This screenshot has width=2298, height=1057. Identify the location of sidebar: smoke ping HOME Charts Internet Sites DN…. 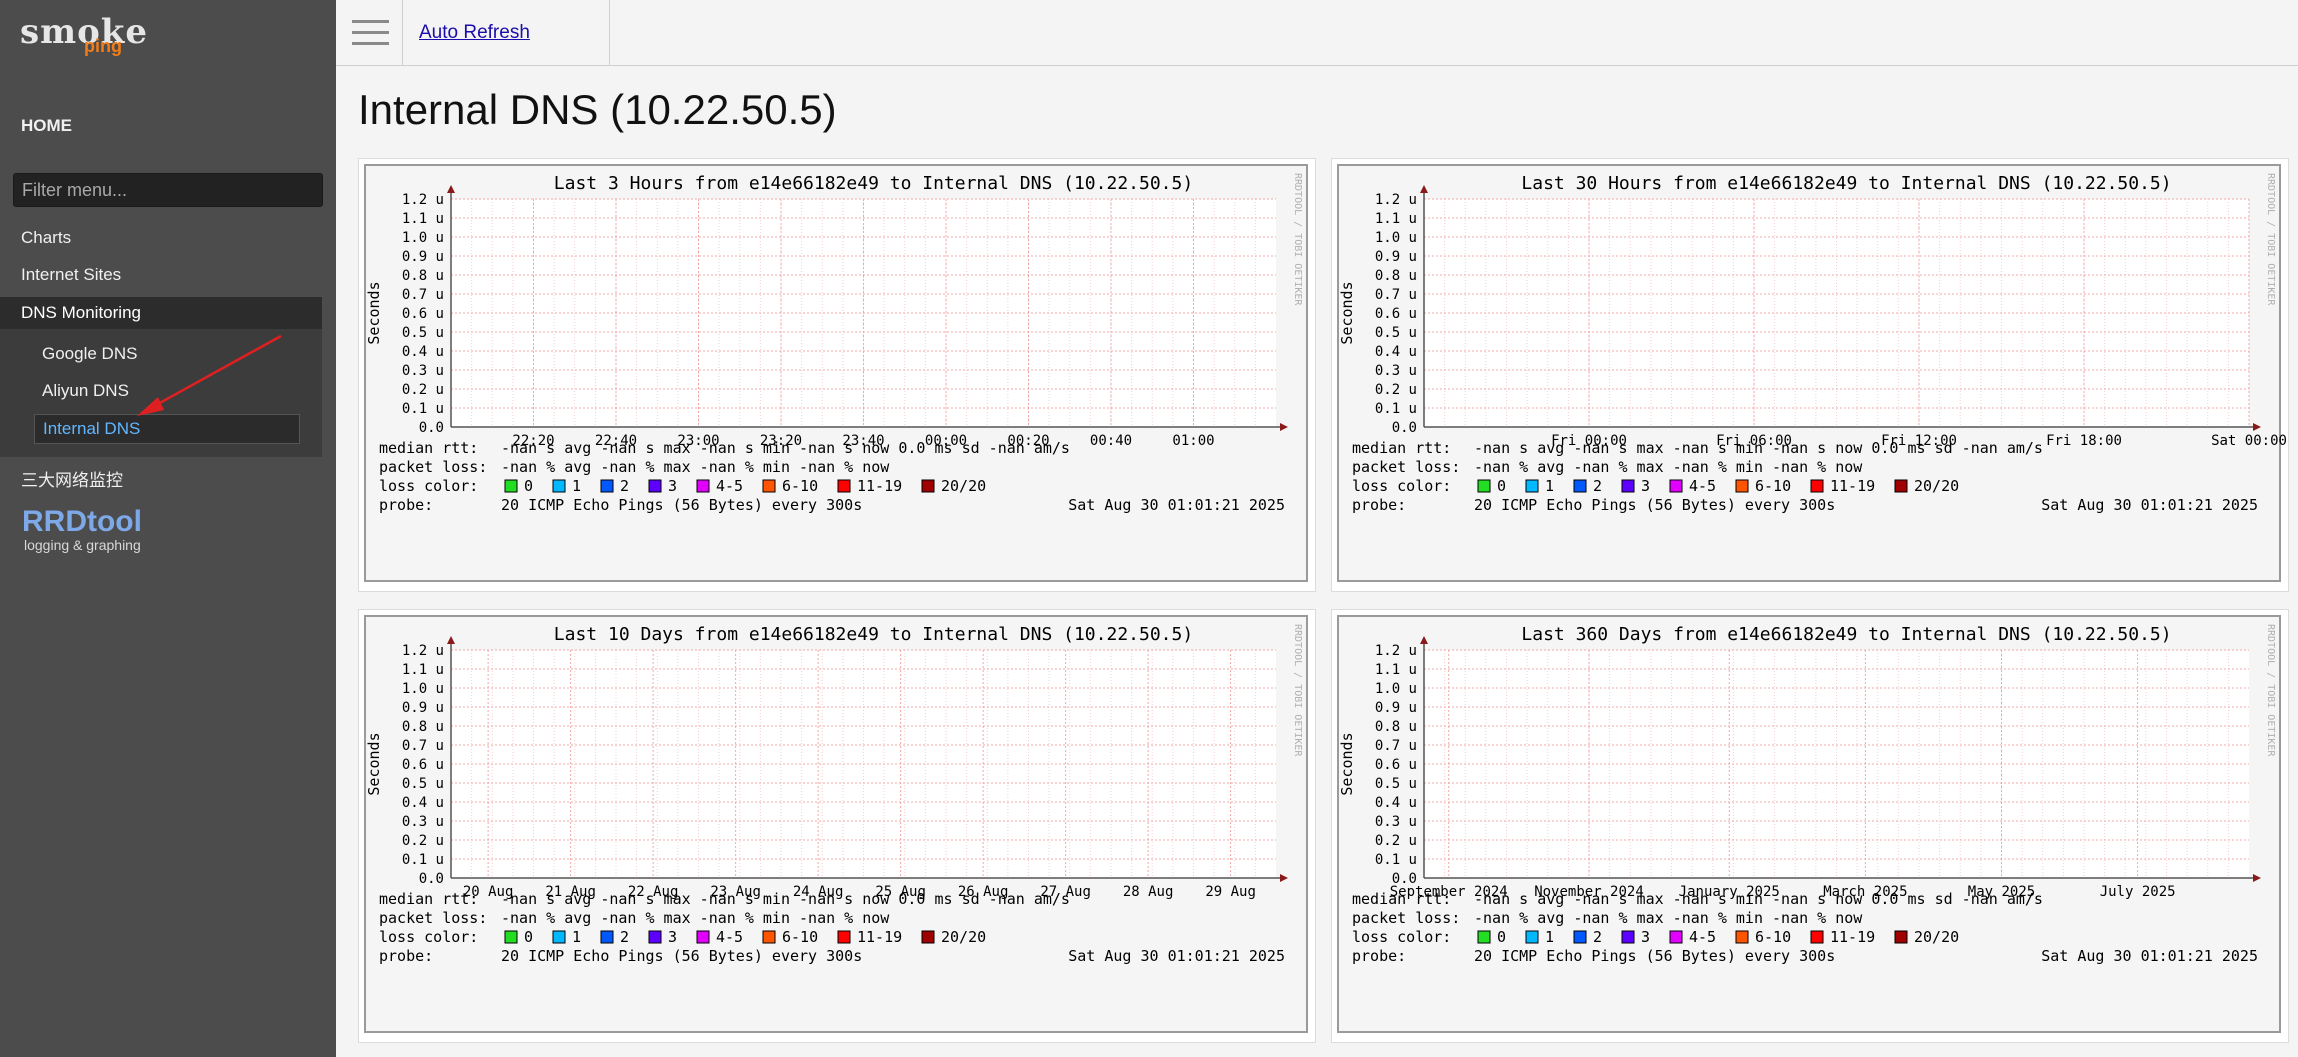
(168, 528).